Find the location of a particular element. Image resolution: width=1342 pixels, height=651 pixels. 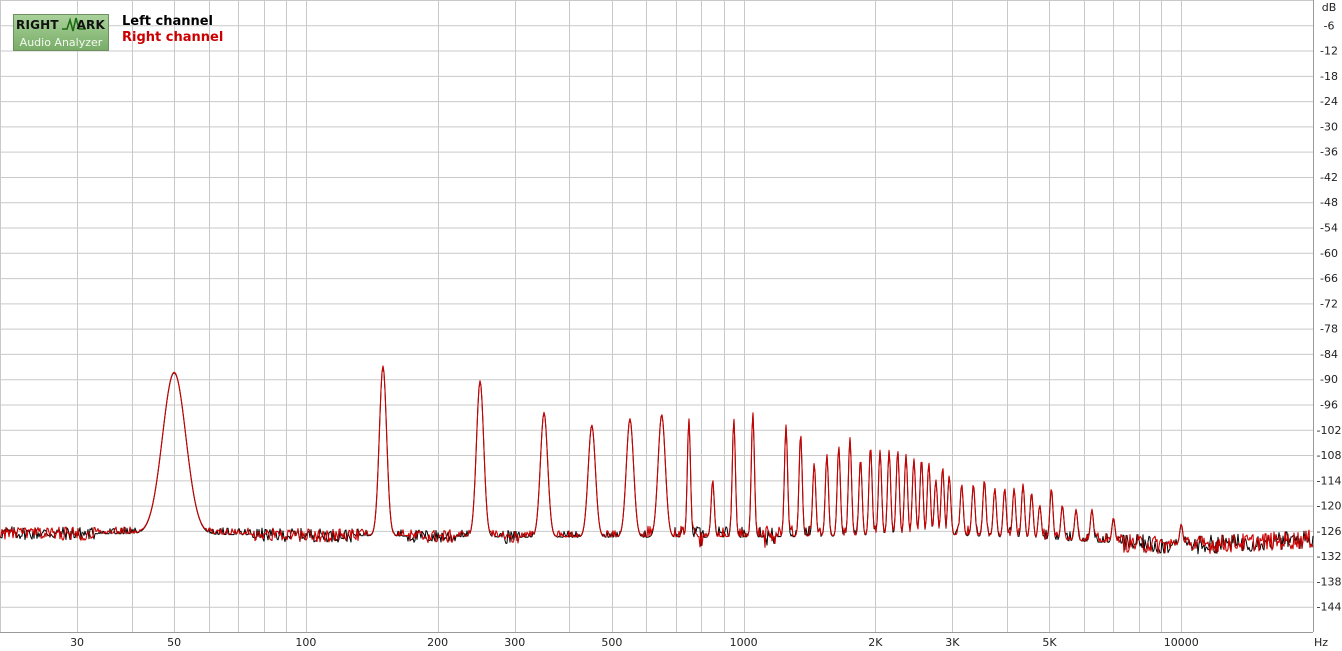

y-tick-label: -42 is located at coordinates (1329, 177).